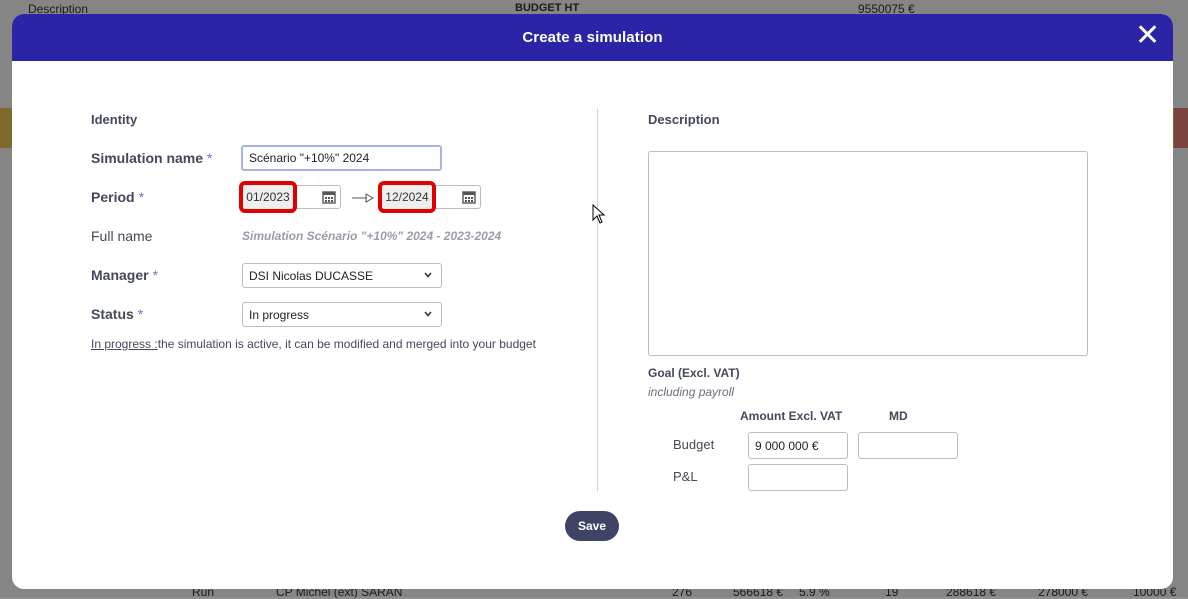  What do you see at coordinates (798, 445) in the screenshot?
I see `budget-amount-input: 9 000 000 €` at bounding box center [798, 445].